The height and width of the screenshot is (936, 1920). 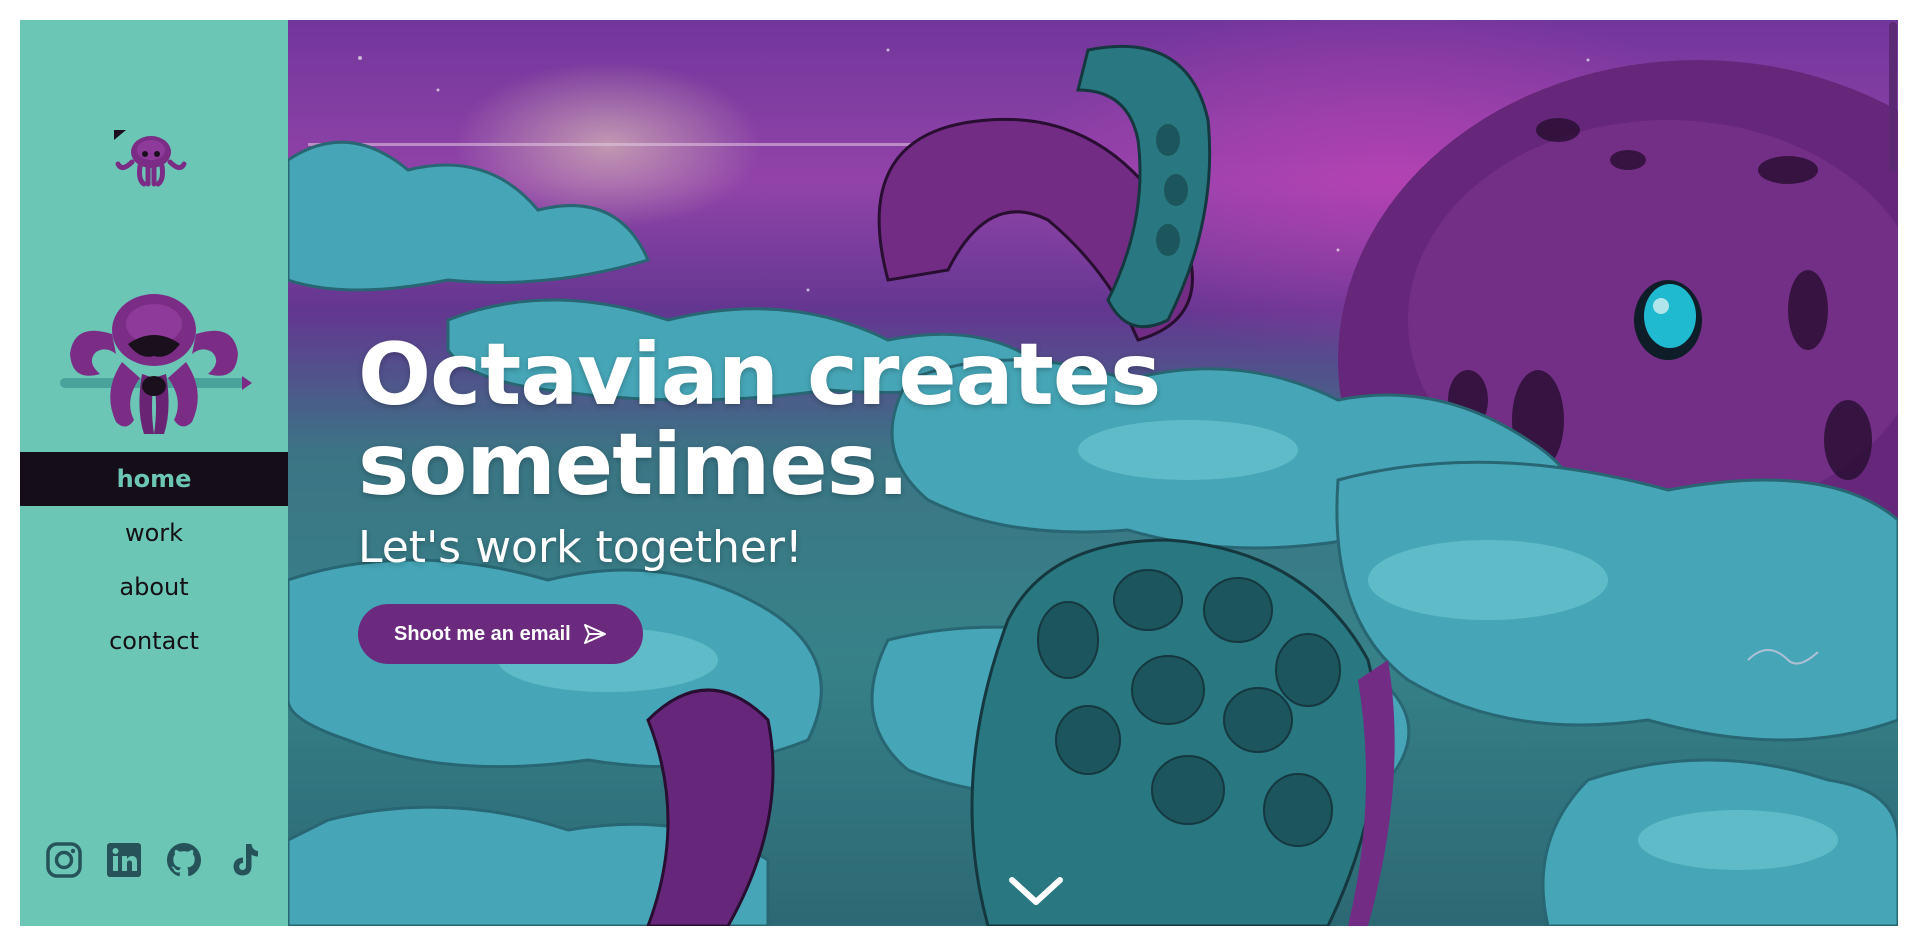 What do you see at coordinates (151, 158) in the screenshot?
I see `octopus-logo-small-icon` at bounding box center [151, 158].